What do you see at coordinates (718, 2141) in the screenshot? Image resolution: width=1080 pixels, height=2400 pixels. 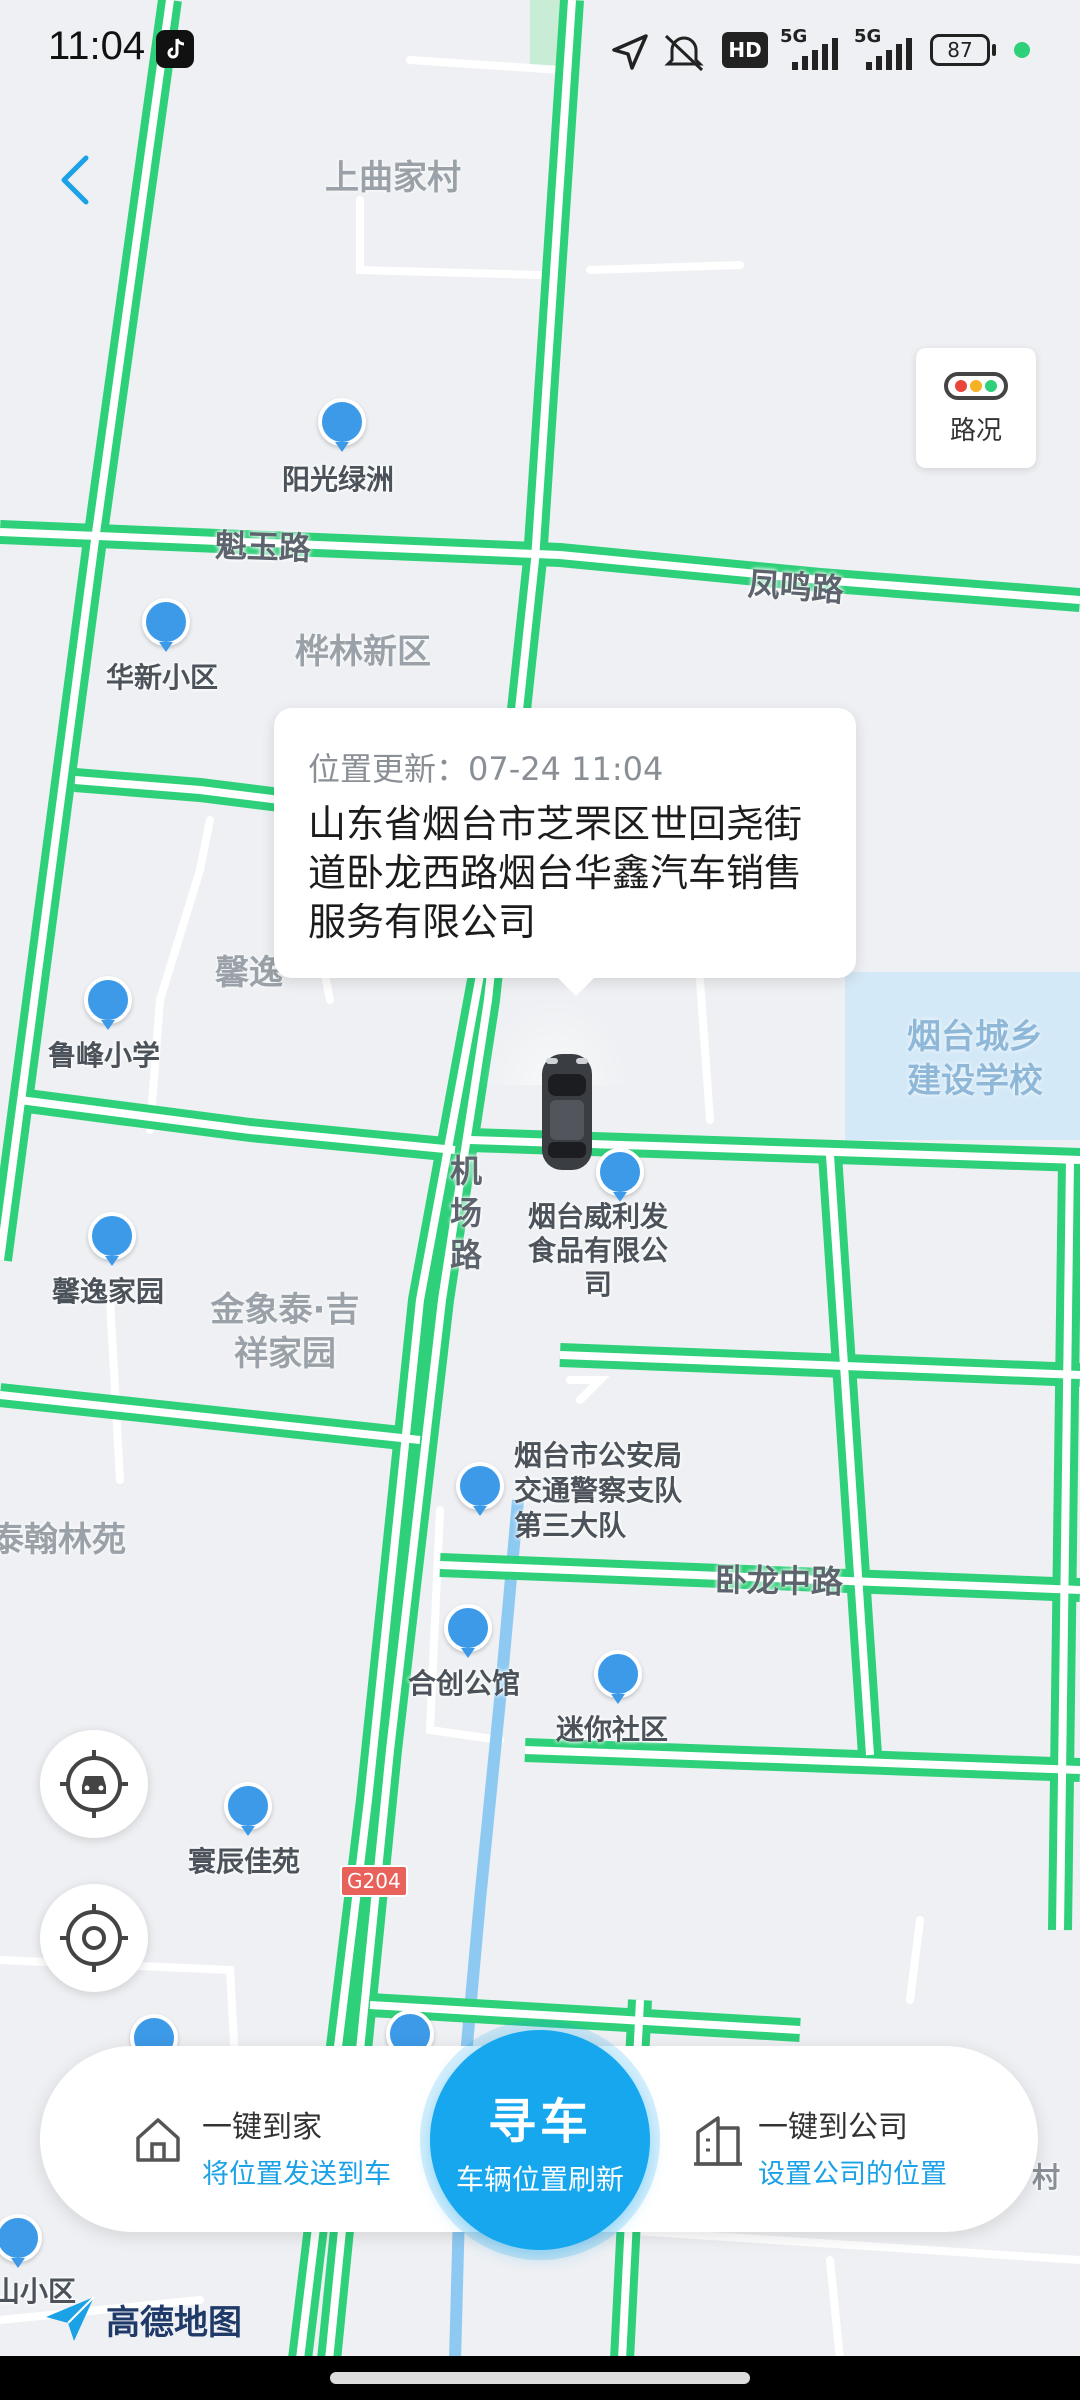 I see `building-icon` at bounding box center [718, 2141].